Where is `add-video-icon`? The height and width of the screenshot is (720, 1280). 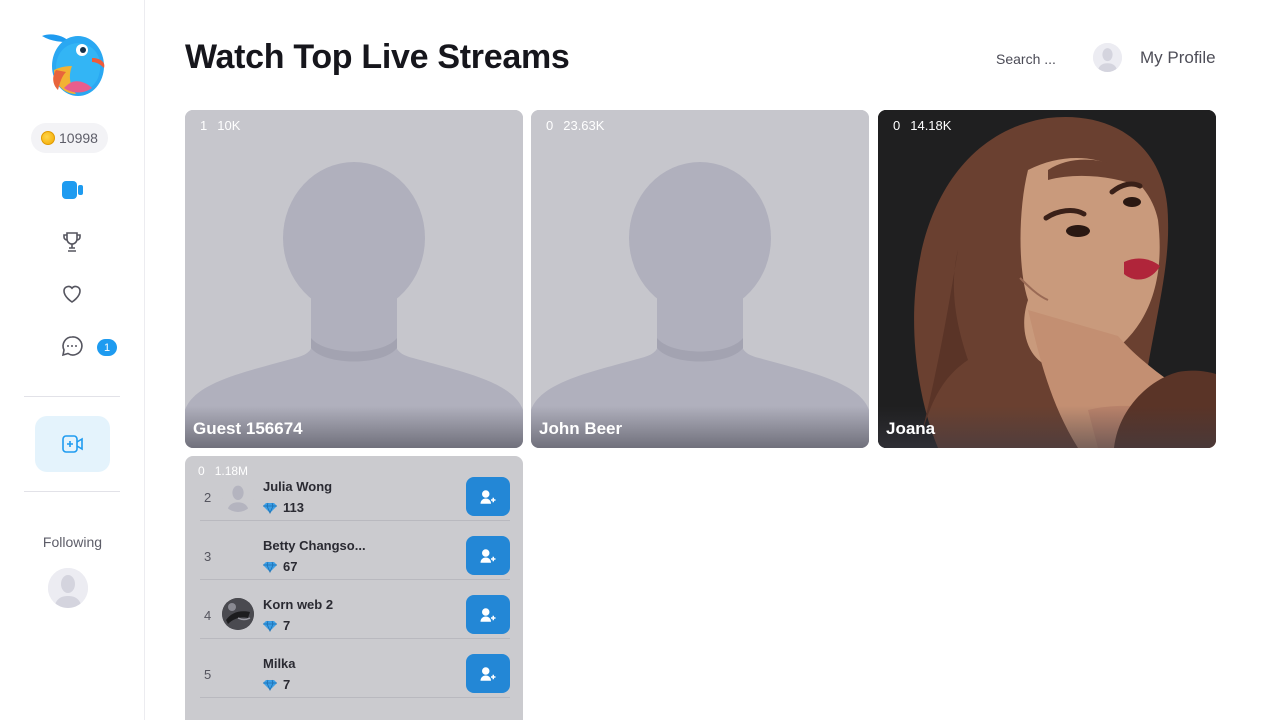
add-video-icon is located at coordinates (72, 444).